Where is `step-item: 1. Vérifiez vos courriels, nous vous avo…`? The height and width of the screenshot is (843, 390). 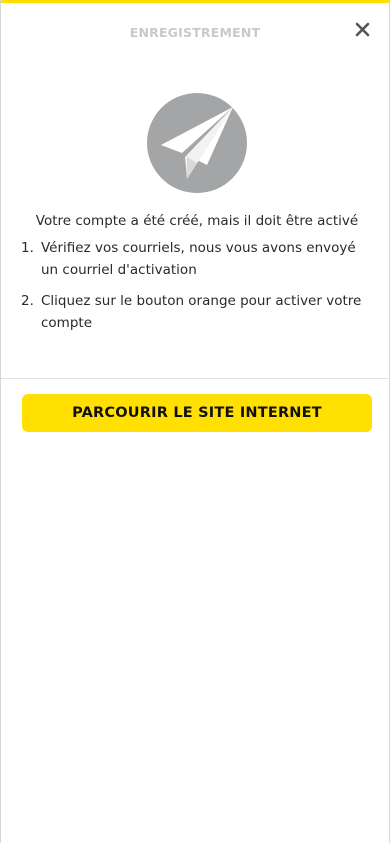 step-item: 1. Vérifiez vos courriels, nous vous avo… is located at coordinates (195, 259).